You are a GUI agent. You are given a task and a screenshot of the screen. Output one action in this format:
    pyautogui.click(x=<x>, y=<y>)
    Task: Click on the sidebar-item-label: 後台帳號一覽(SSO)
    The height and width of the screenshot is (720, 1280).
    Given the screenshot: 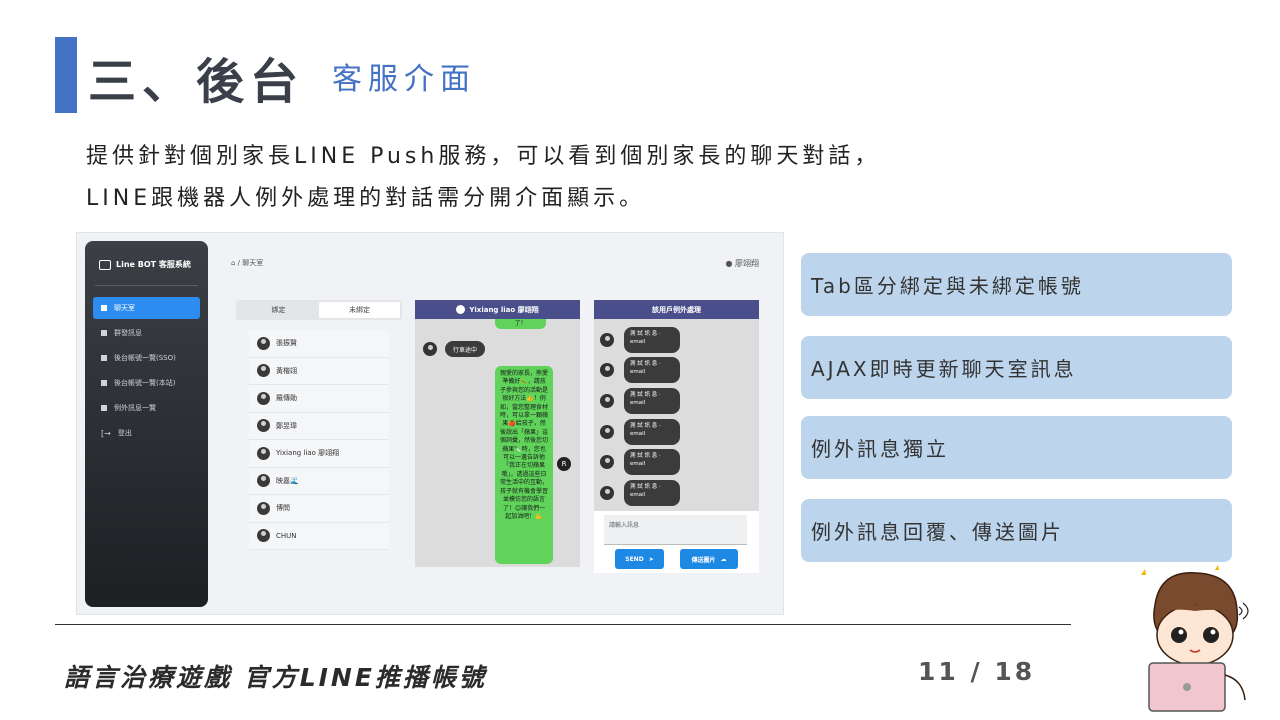 What is the action you would take?
    pyautogui.click(x=145, y=358)
    